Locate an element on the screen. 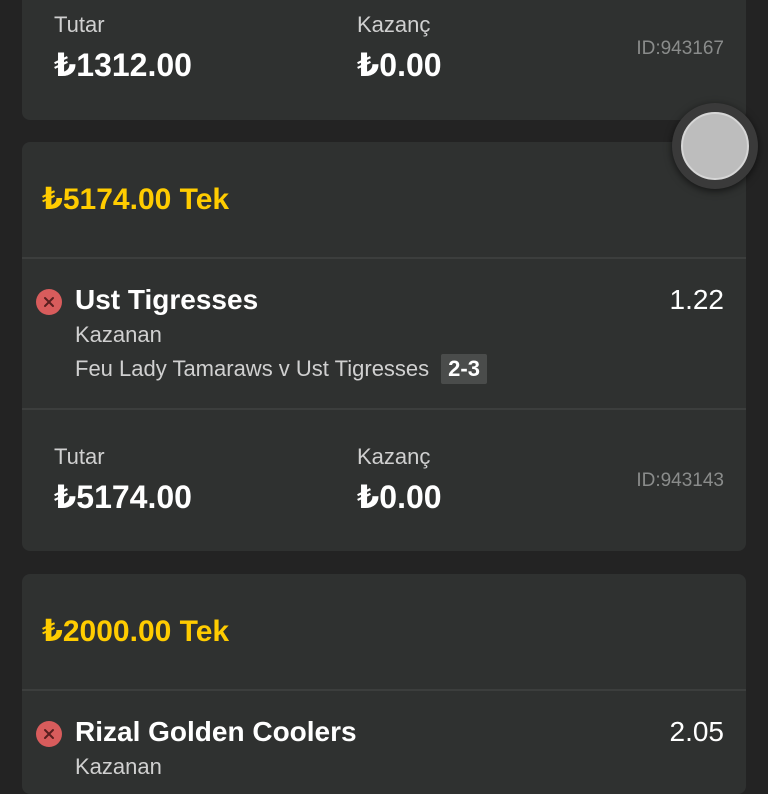 Image resolution: width=768 pixels, height=794 pixels. selection-name: Rizal Golden Coolers is located at coordinates (216, 731).